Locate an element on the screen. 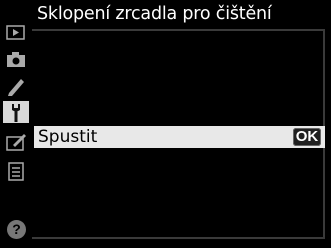 This screenshot has width=331, height=248. tab-my-menu is located at coordinates (16, 171).